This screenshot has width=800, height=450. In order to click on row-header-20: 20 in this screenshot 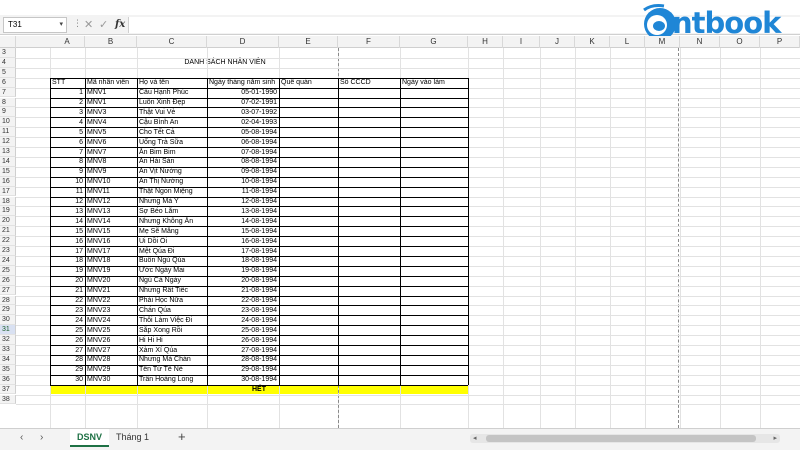, I will do `click(8, 221)`.